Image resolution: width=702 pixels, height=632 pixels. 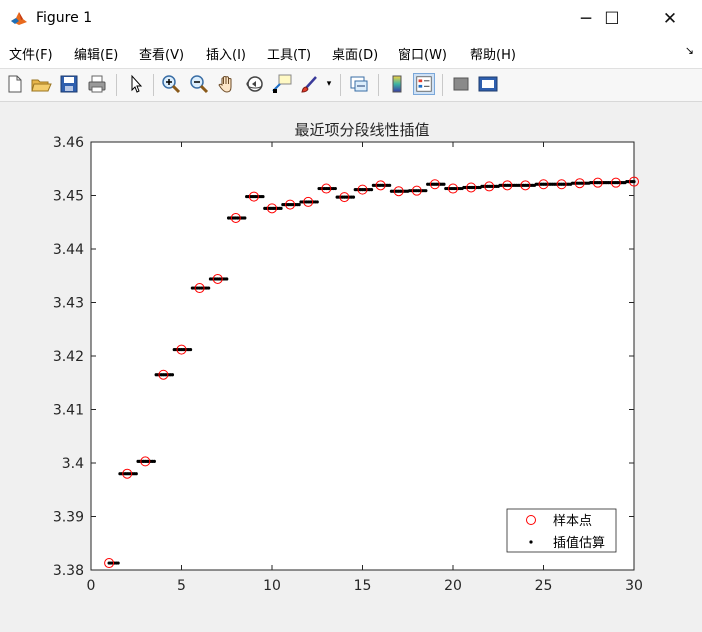 I want to click on y-tick-label: 3.43, so click(x=68, y=304).